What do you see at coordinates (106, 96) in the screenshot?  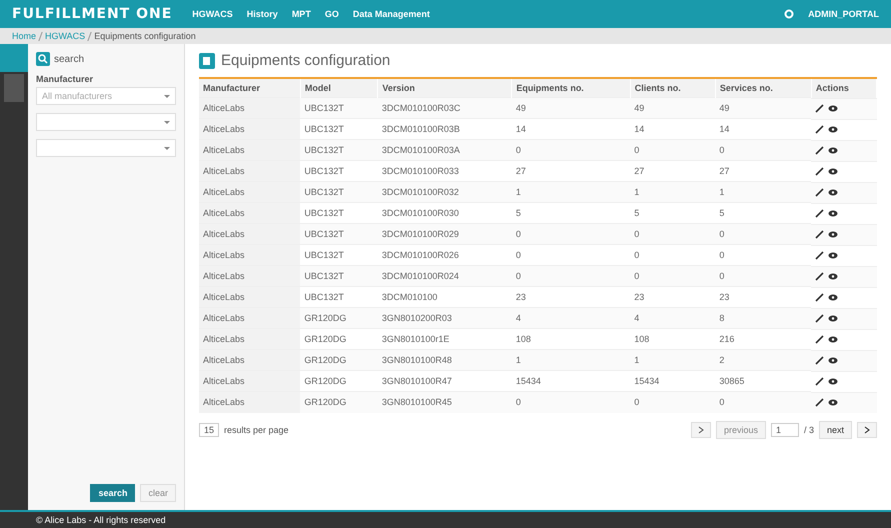 I see `dropdown-field: All manufacturers` at bounding box center [106, 96].